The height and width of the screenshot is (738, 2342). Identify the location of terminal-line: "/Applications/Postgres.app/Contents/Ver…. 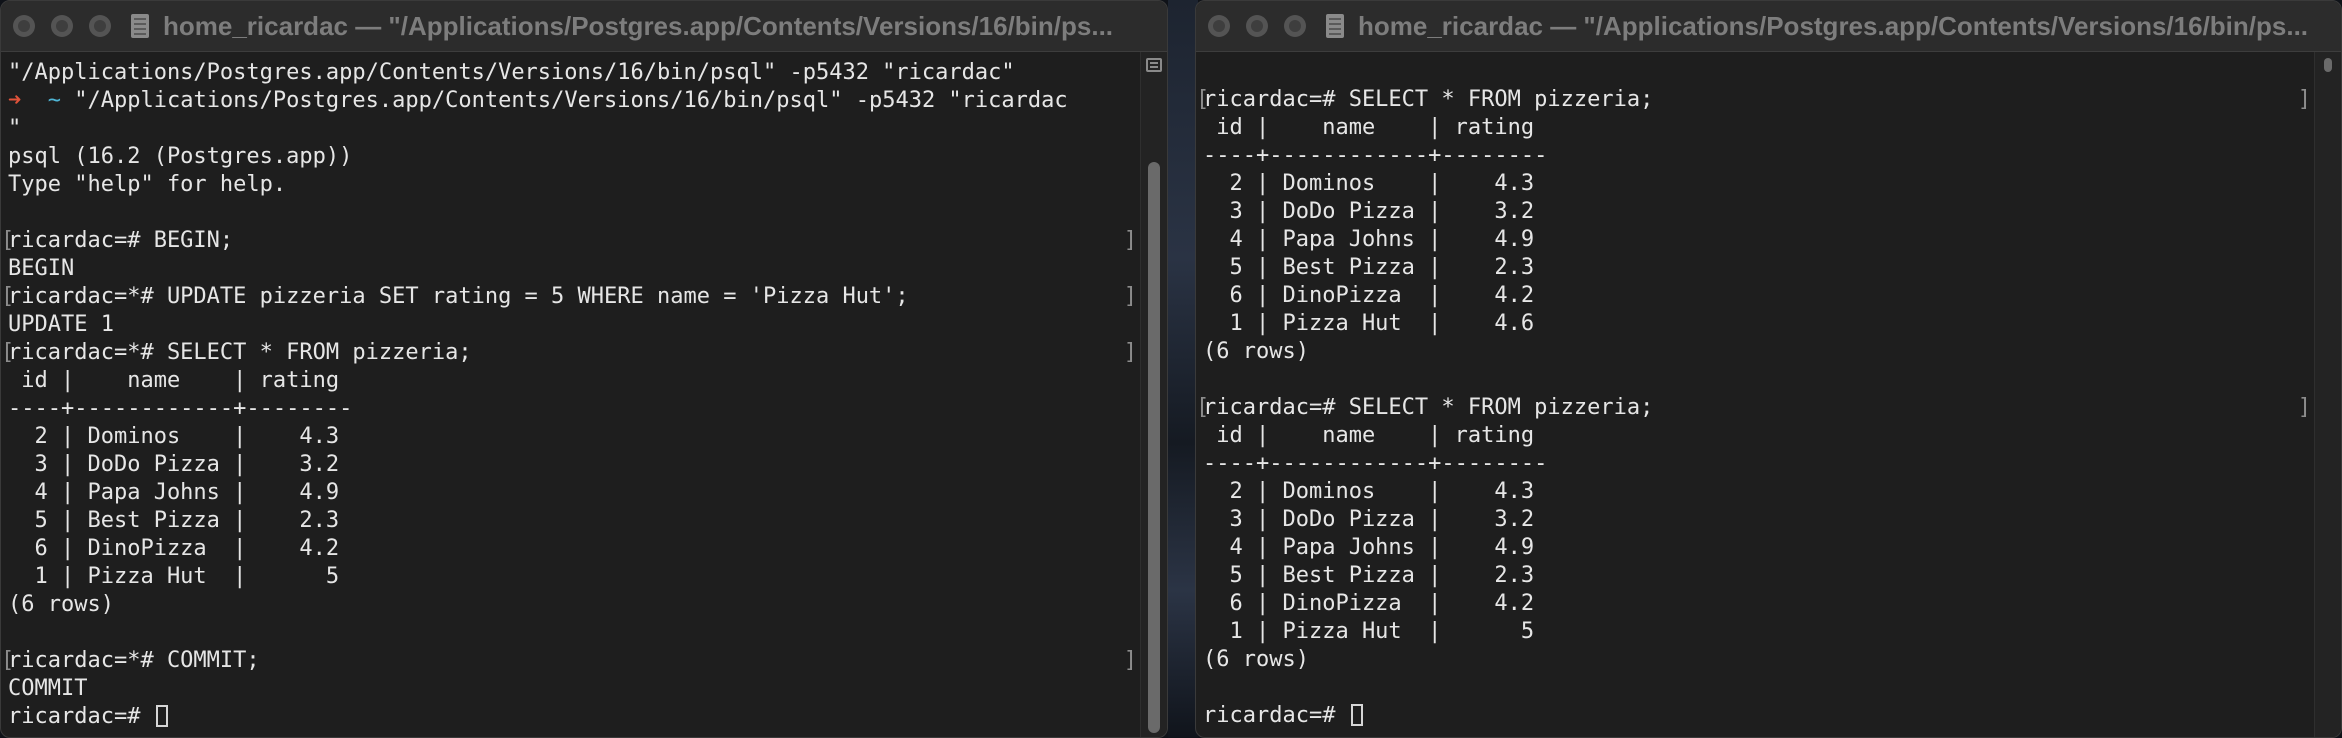
(511, 72).